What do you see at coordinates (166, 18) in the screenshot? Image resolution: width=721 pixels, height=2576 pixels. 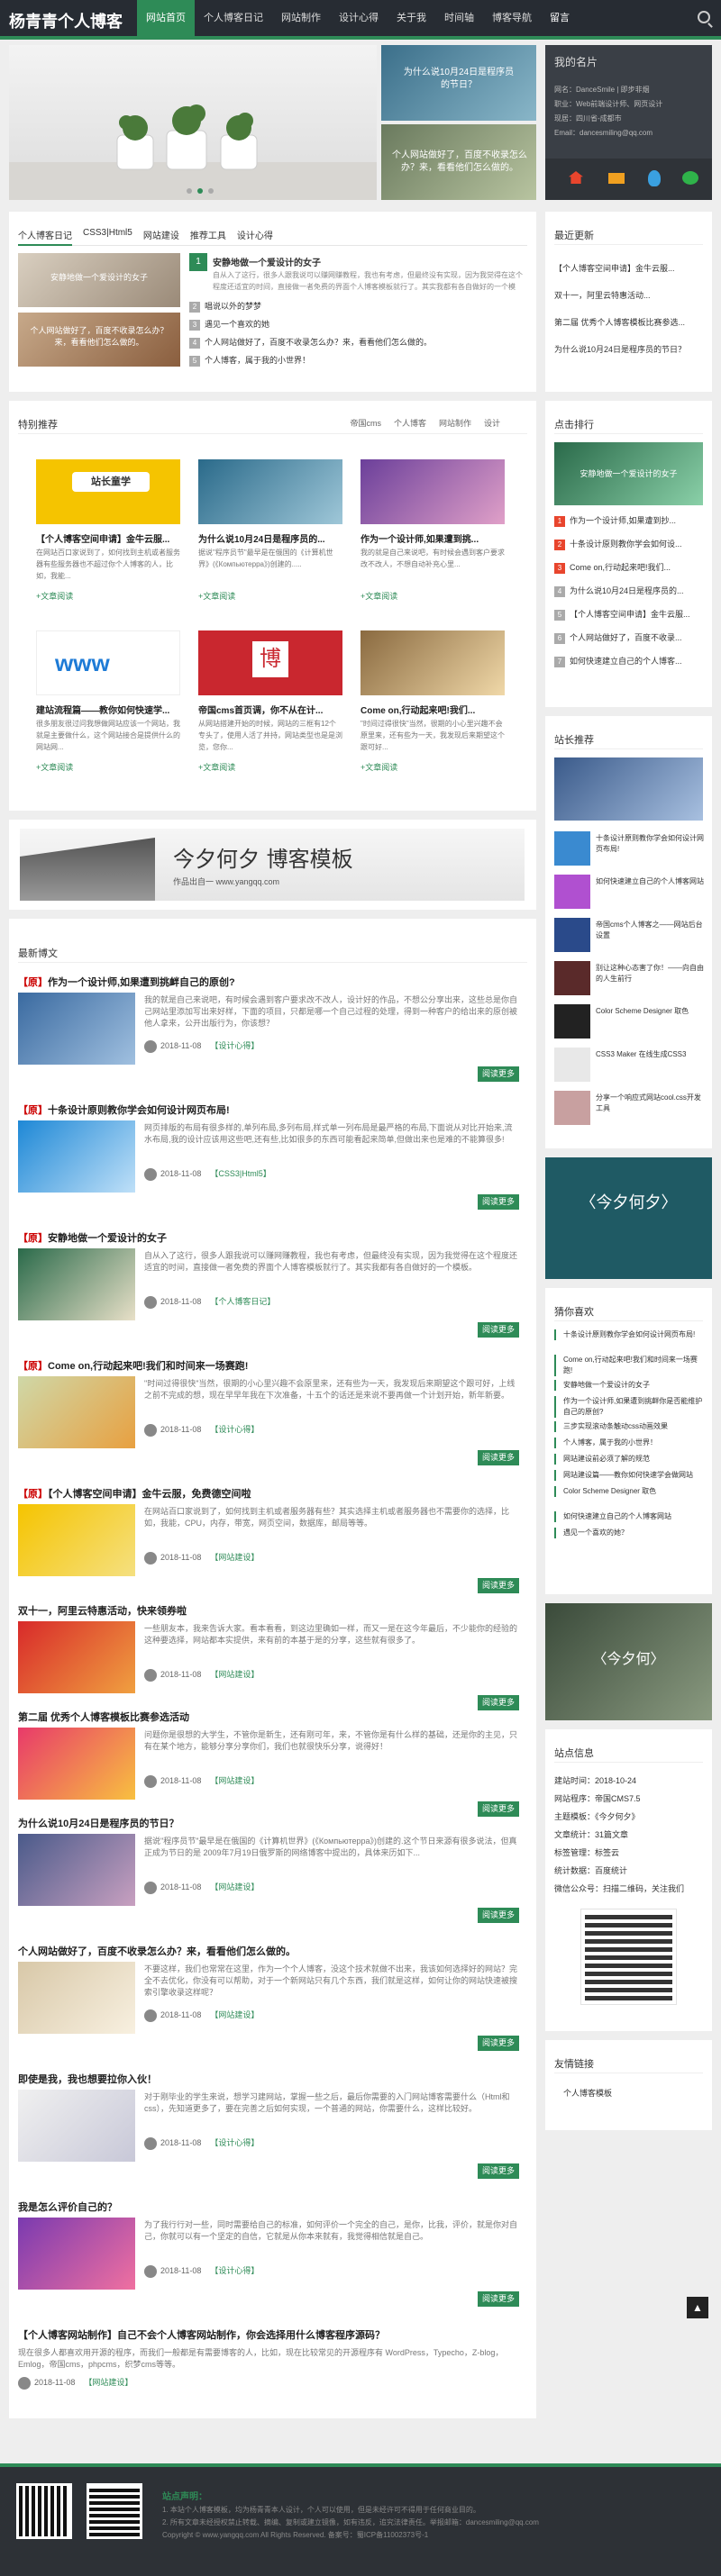 I see `nav-home: 网站首页` at bounding box center [166, 18].